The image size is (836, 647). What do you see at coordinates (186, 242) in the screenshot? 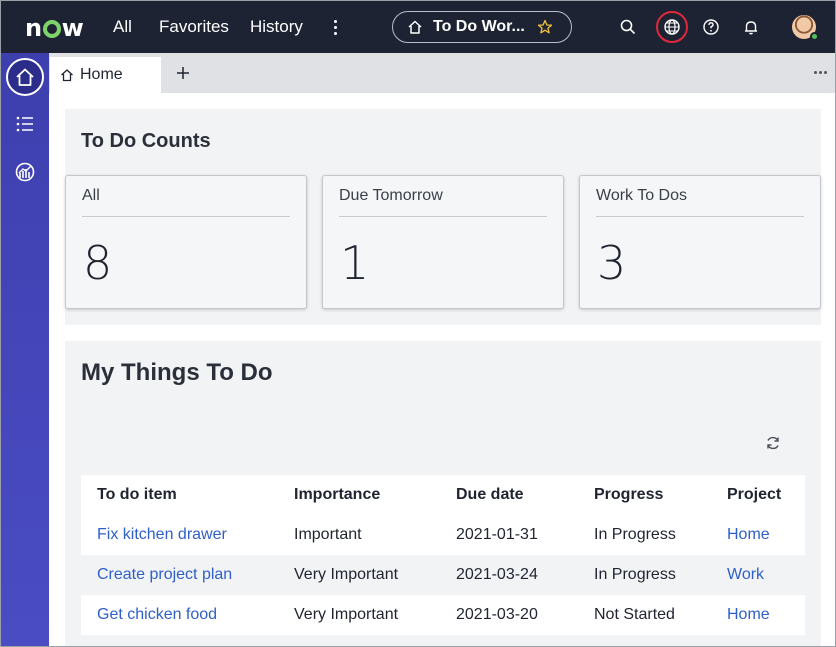
I see `count-card-all: All 8` at bounding box center [186, 242].